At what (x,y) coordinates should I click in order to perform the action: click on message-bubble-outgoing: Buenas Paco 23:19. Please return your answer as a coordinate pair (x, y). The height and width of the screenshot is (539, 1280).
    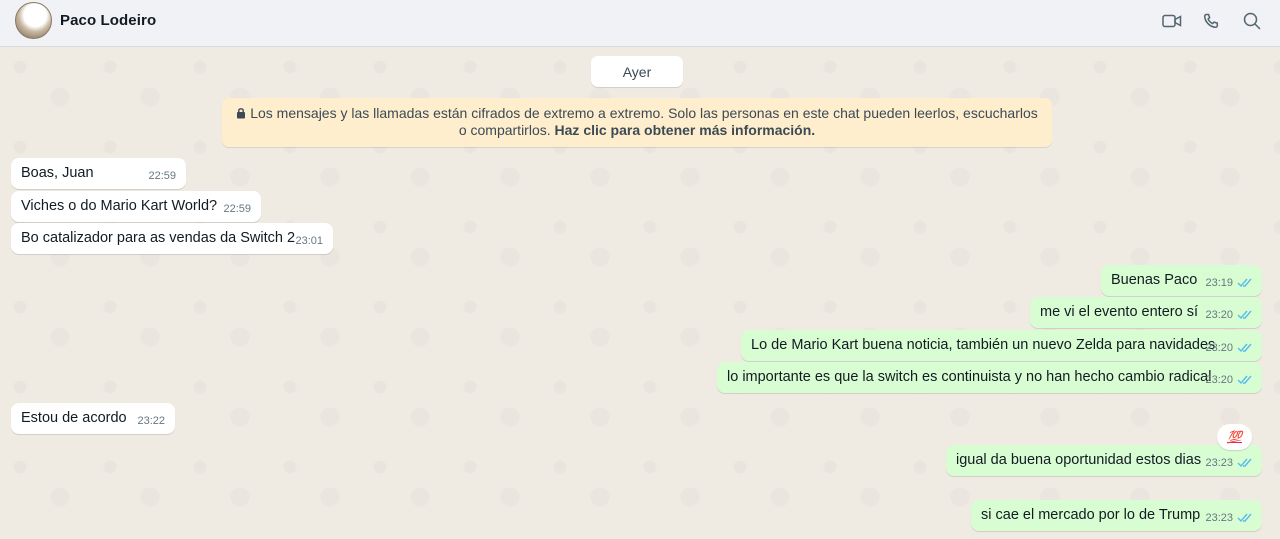
    Looking at the image, I should click on (1181, 280).